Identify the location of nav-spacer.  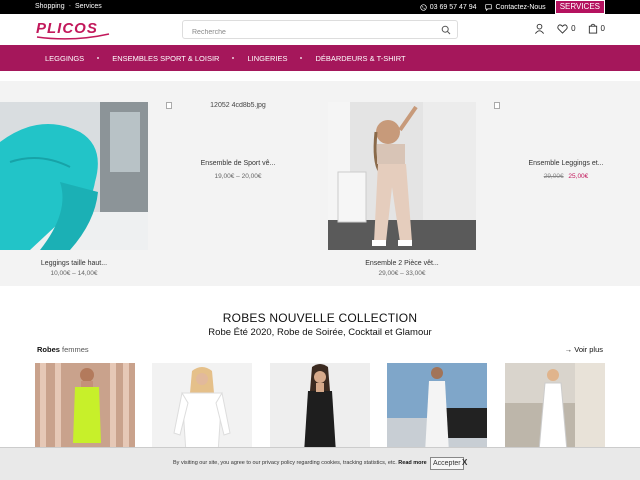
(320, 76).